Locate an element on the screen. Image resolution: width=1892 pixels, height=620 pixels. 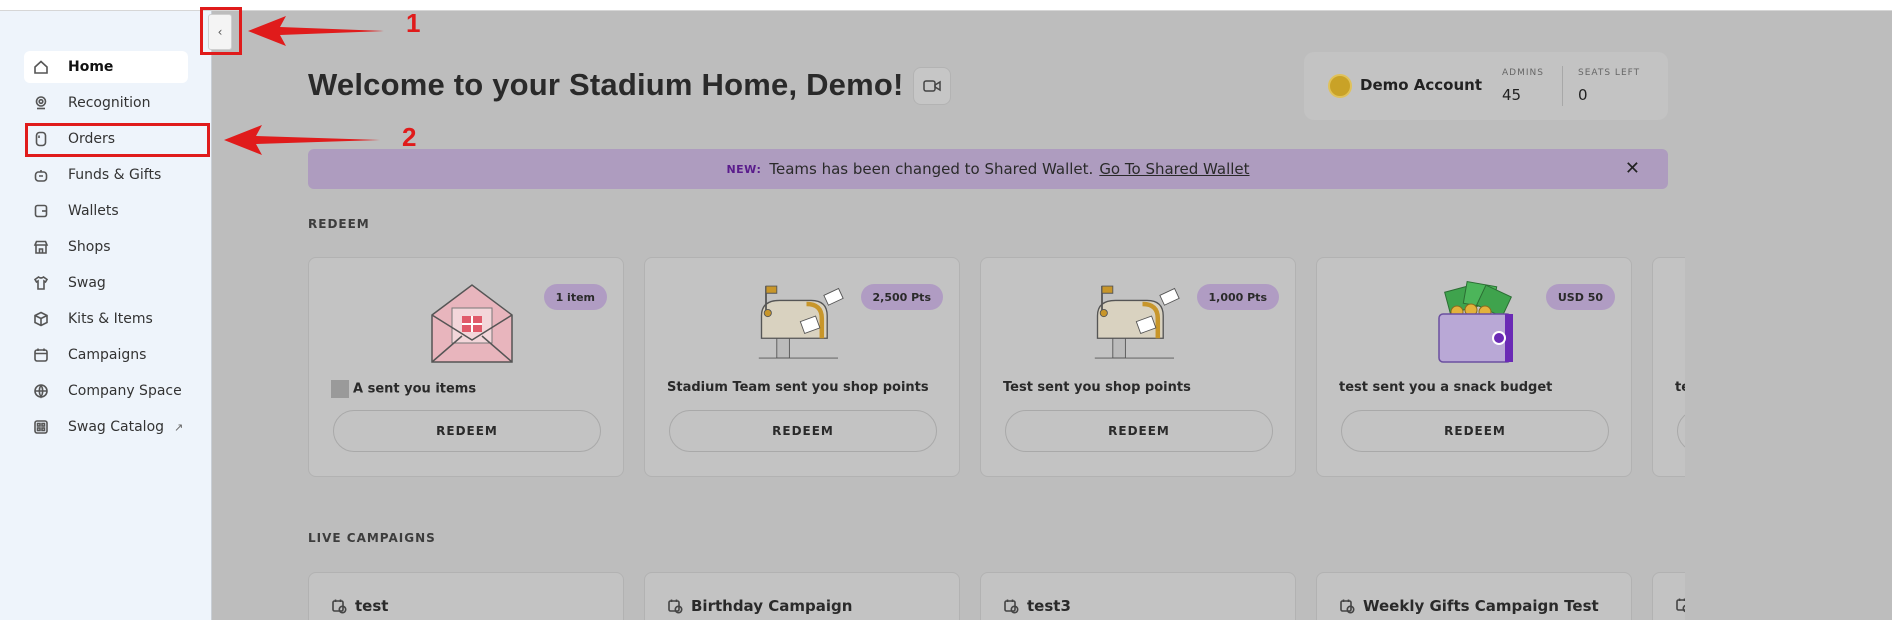
highlight-box-toggle is located at coordinates (221, 31).